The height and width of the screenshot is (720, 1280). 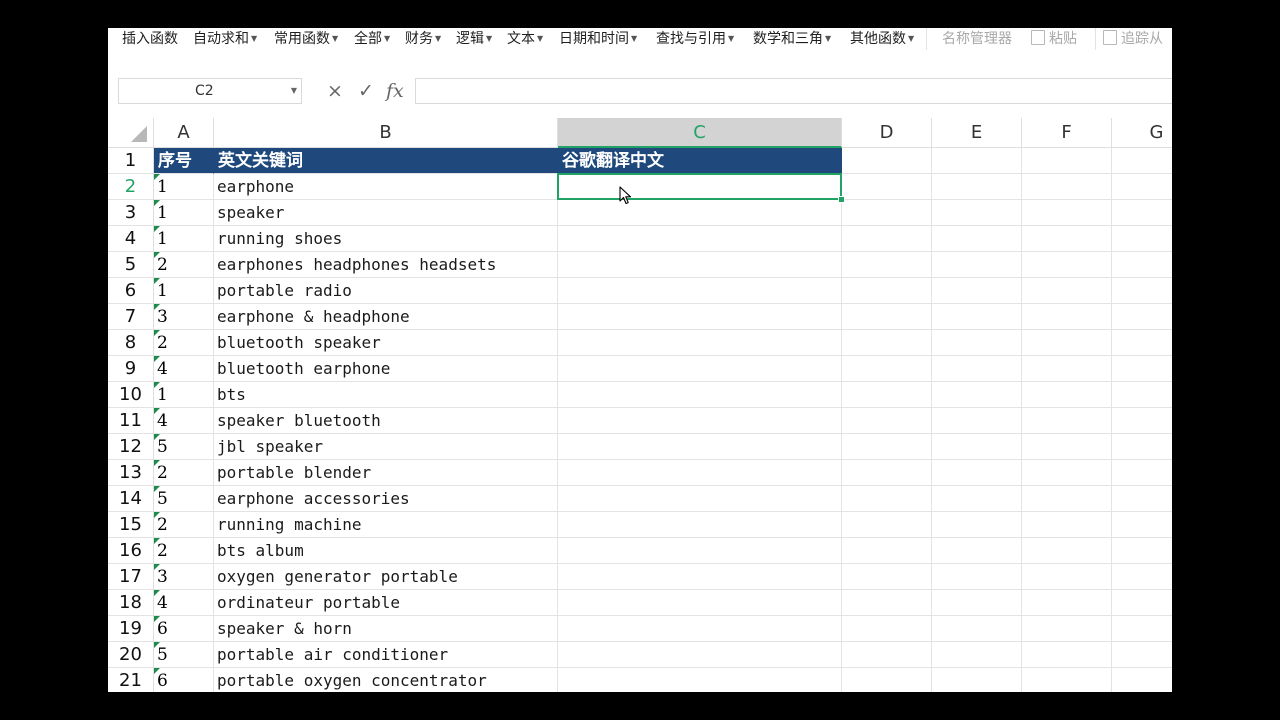 I want to click on column-header-f: F, so click(x=1067, y=133).